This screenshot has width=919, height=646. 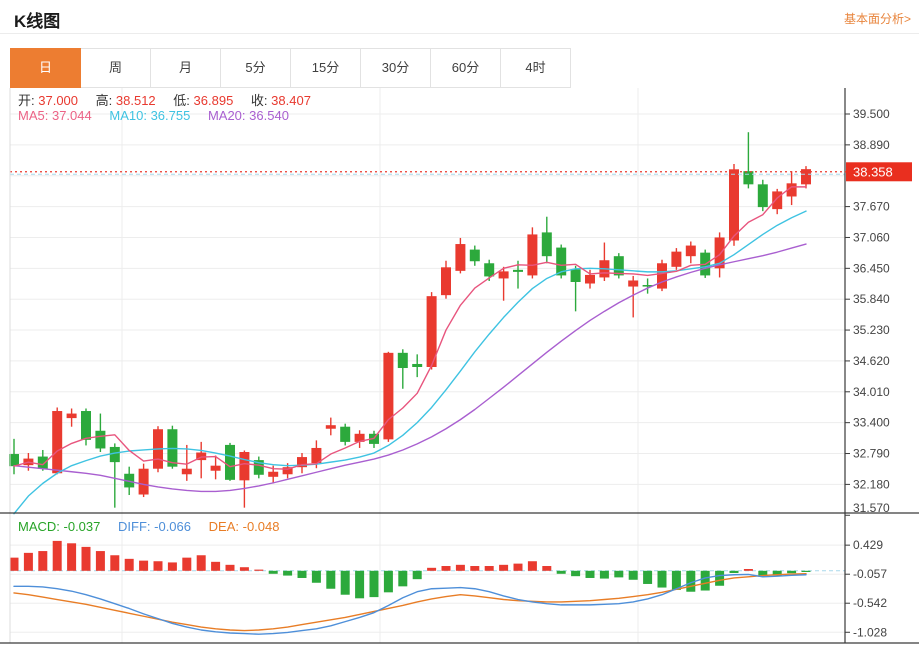 What do you see at coordinates (871, 207) in the screenshot?
I see `y-axis-label: 37.670` at bounding box center [871, 207].